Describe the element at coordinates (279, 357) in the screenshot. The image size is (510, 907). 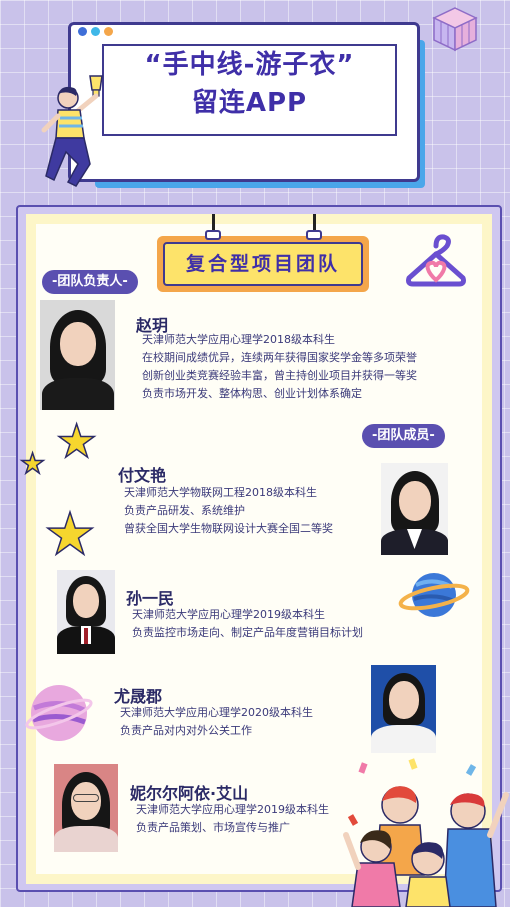
I see `leader-detail-line: 在校期间成绩优异，连续两年获得国家奖学金等多项荣誉` at that location.